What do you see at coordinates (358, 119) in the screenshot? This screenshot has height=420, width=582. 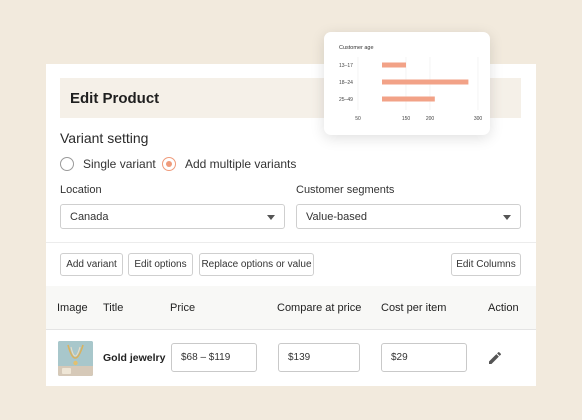 I see `x-tick-label: 50` at bounding box center [358, 119].